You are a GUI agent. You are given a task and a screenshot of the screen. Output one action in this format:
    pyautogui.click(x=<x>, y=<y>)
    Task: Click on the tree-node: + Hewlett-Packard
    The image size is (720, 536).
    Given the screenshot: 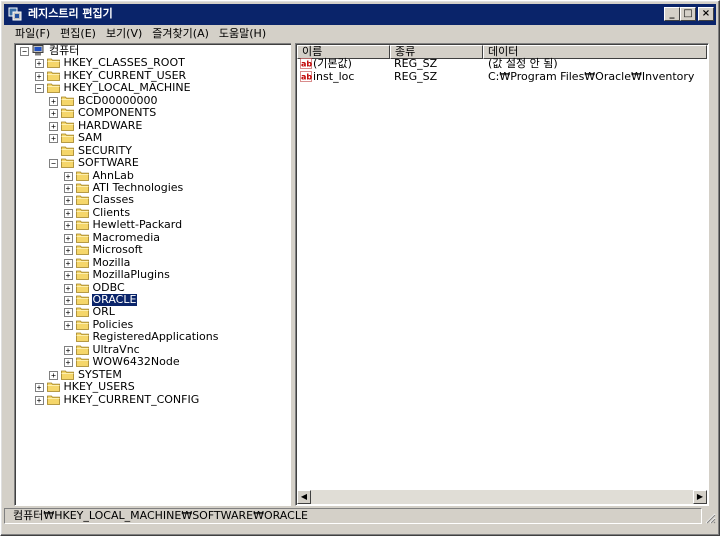 What is the action you would take?
    pyautogui.click(x=153, y=225)
    